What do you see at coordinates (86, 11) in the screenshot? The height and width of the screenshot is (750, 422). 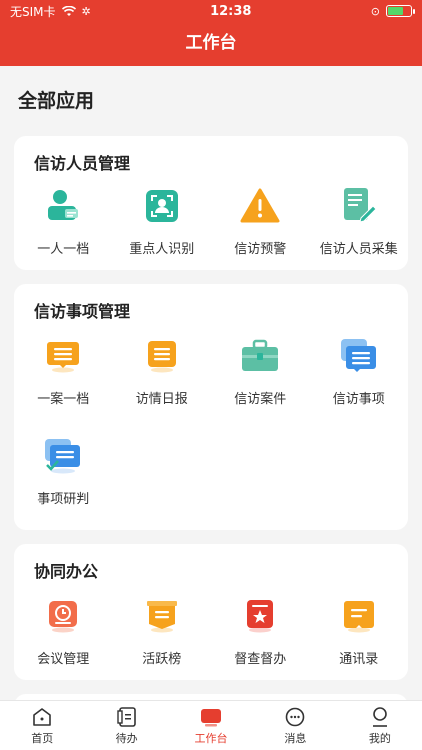 I see `loading-icon: ✲` at bounding box center [86, 11].